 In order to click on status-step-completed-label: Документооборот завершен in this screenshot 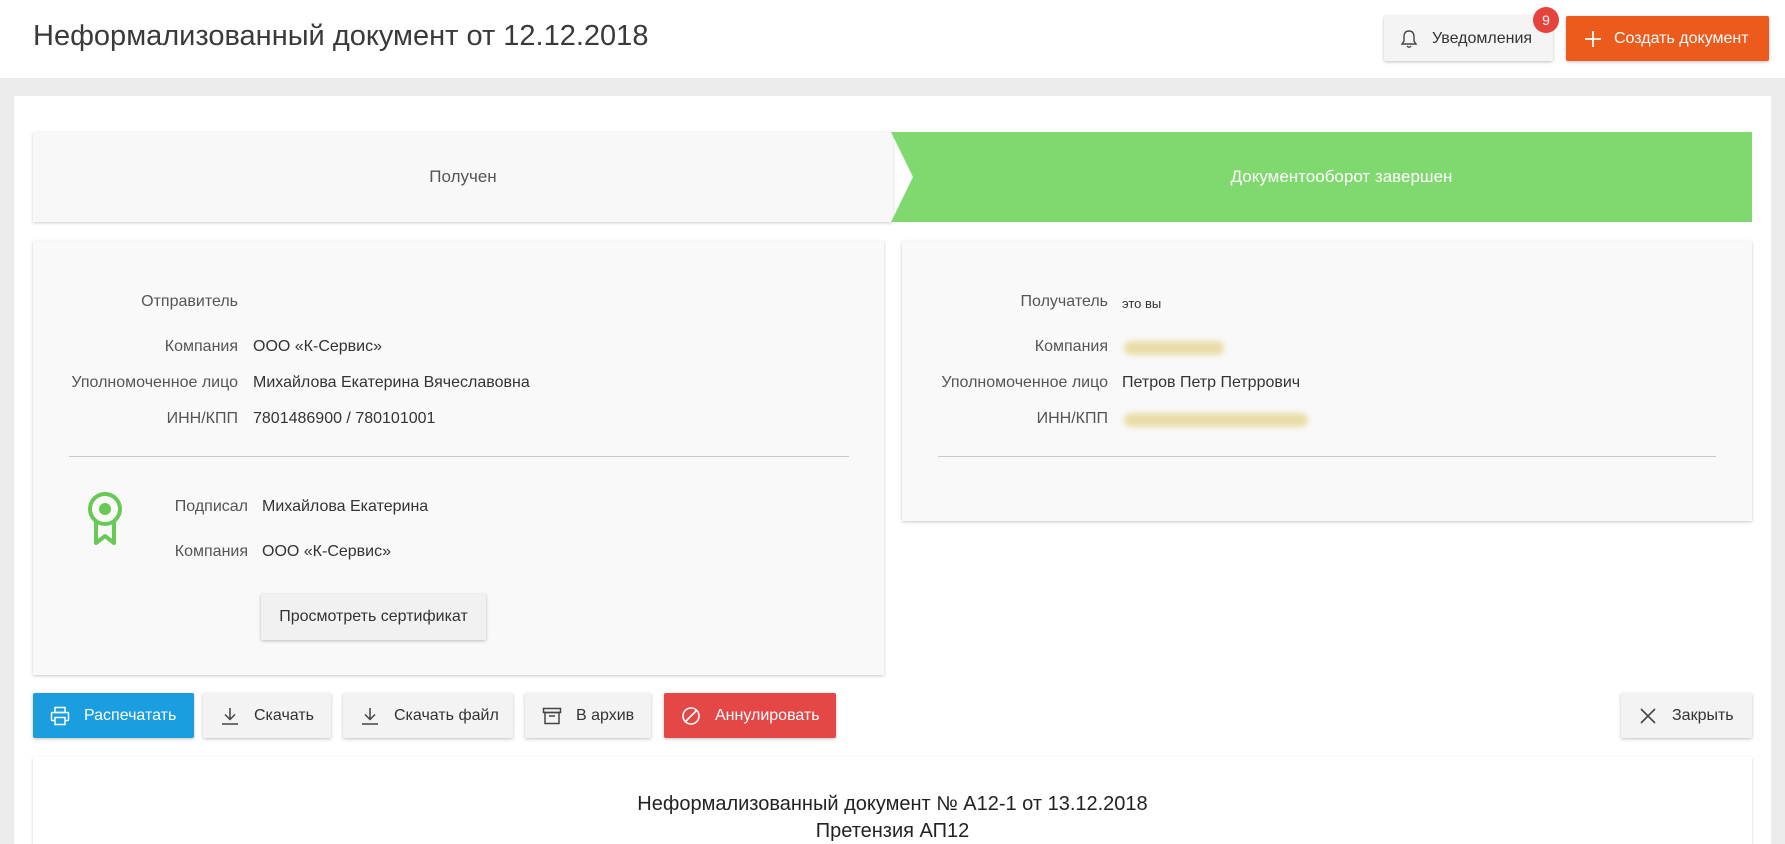, I will do `click(1341, 176)`.